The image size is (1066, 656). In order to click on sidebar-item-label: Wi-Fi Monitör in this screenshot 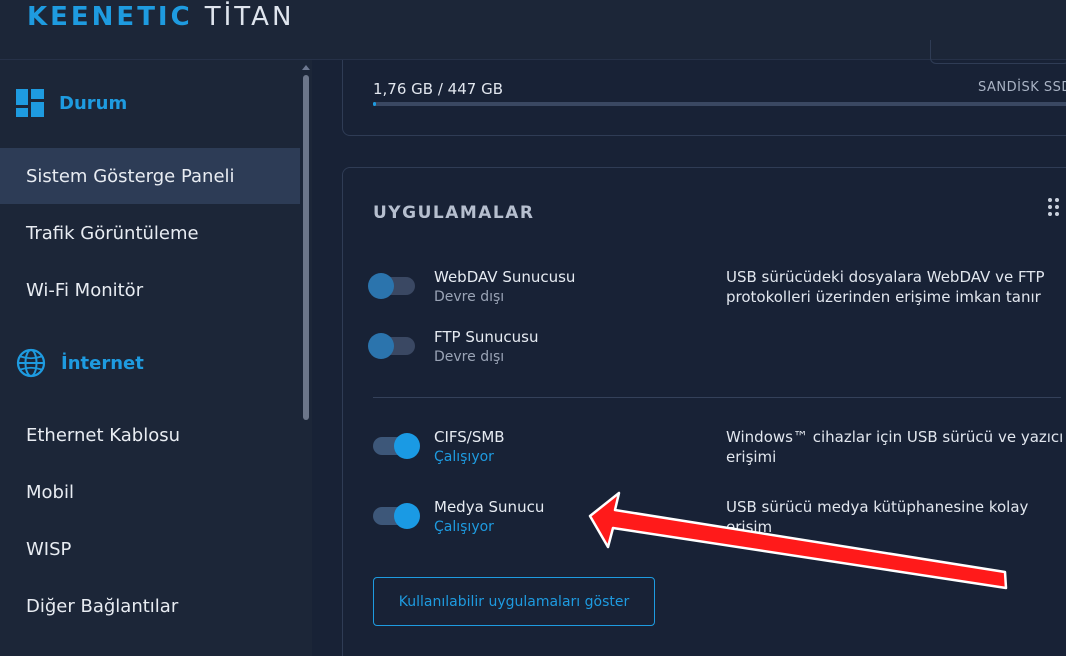, I will do `click(85, 290)`.